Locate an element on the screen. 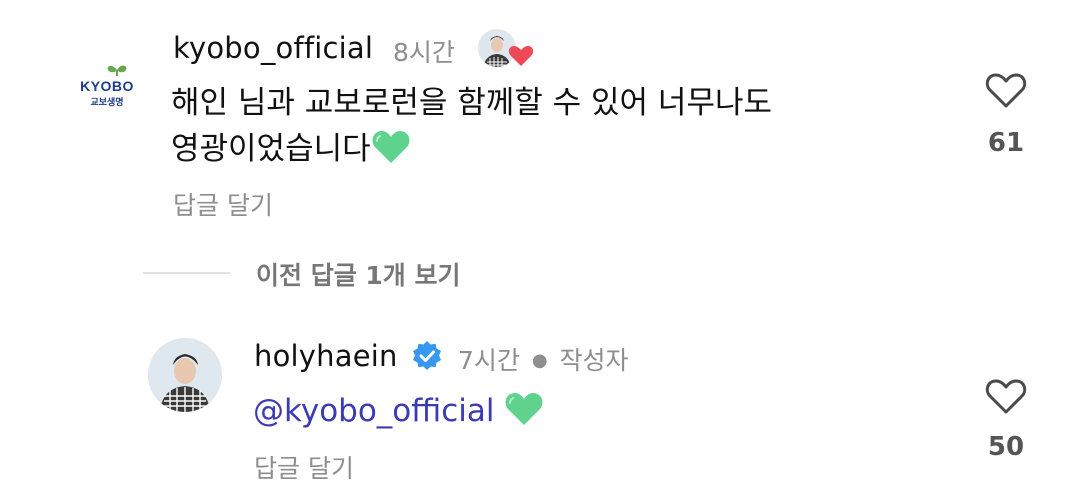 The height and width of the screenshot is (501, 1079). kyobo-logo-subtext: 교보생명 is located at coordinates (106, 102).